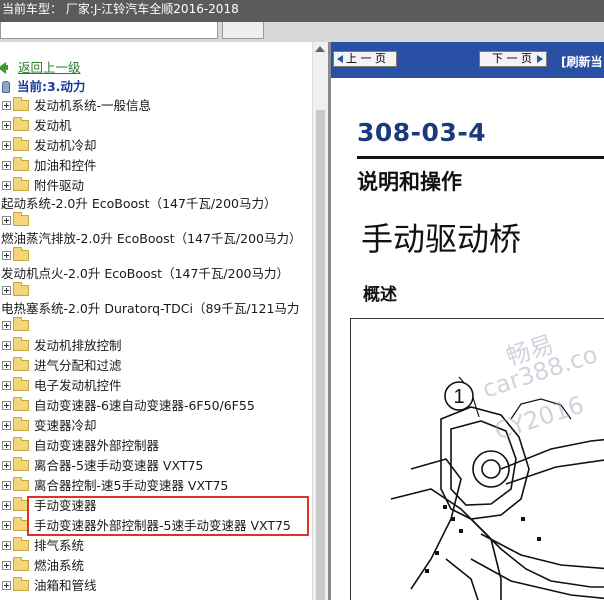  I want to click on tree-item-label: 加油和控件, so click(65, 165).